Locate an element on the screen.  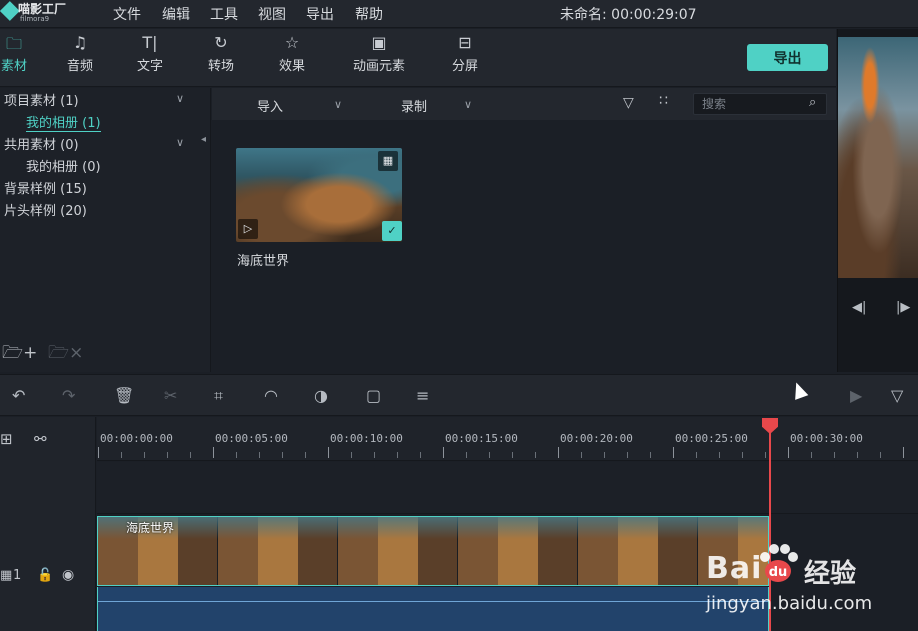
audio-level-line is located at coordinates (433, 601).